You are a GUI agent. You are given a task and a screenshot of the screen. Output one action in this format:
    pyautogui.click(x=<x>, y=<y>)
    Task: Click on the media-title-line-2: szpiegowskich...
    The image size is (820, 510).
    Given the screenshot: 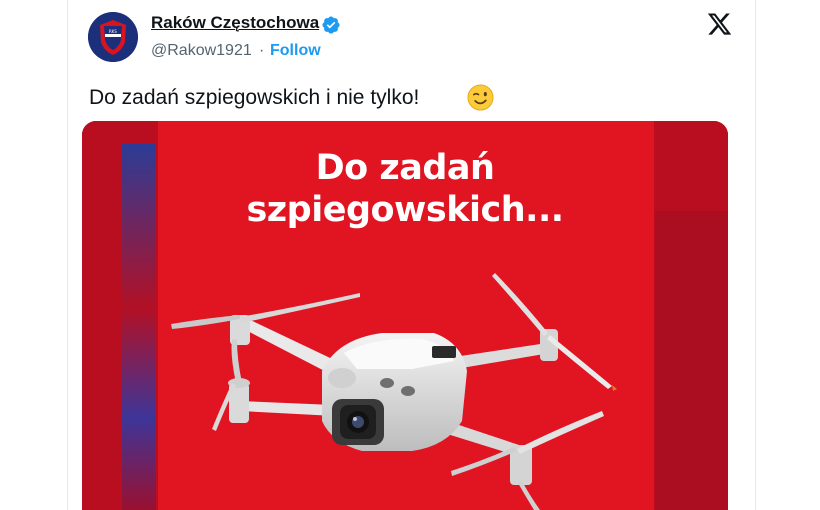 What is the action you would take?
    pyautogui.click(x=405, y=210)
    